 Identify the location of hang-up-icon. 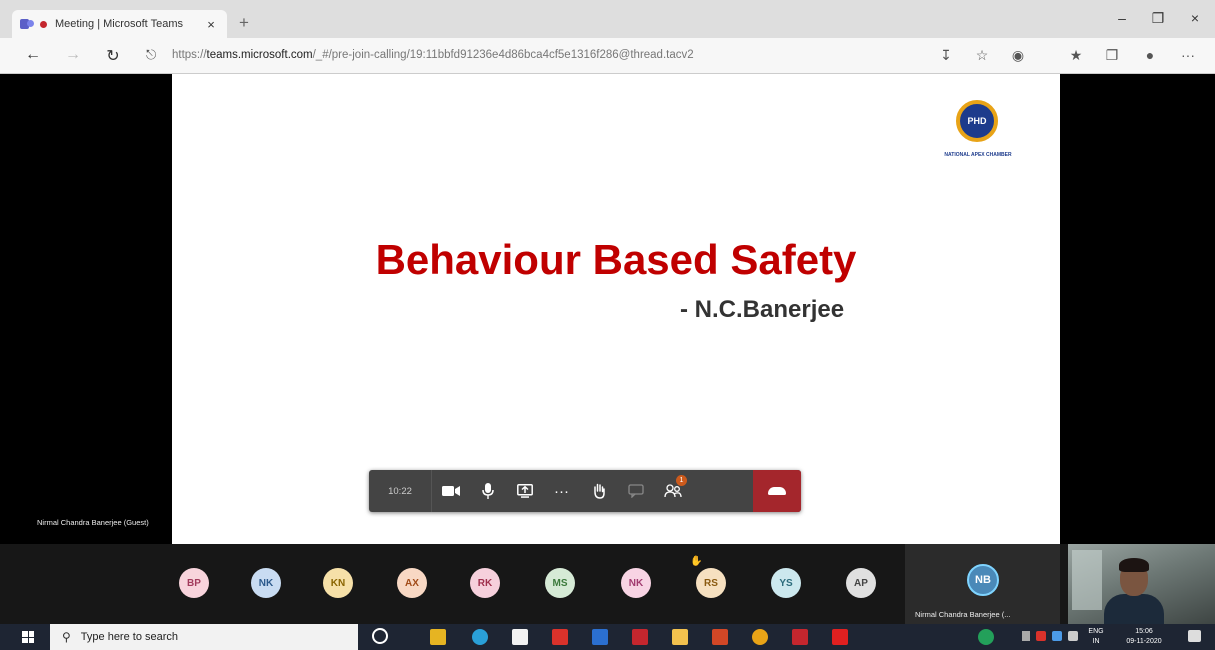
(777, 491).